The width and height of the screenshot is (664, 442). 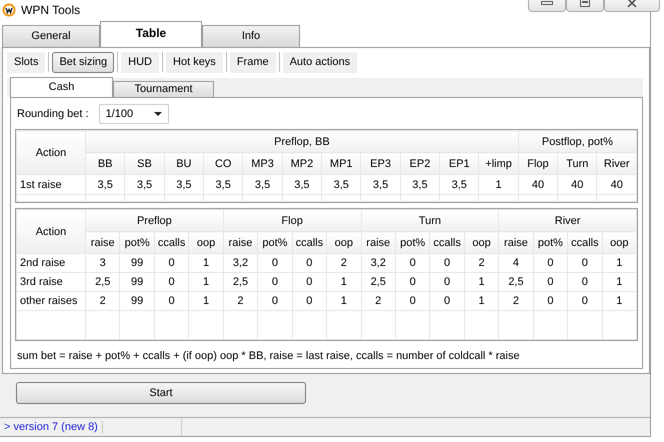 What do you see at coordinates (51, 263) in the screenshot?
I see `row-label: 2nd raise` at bounding box center [51, 263].